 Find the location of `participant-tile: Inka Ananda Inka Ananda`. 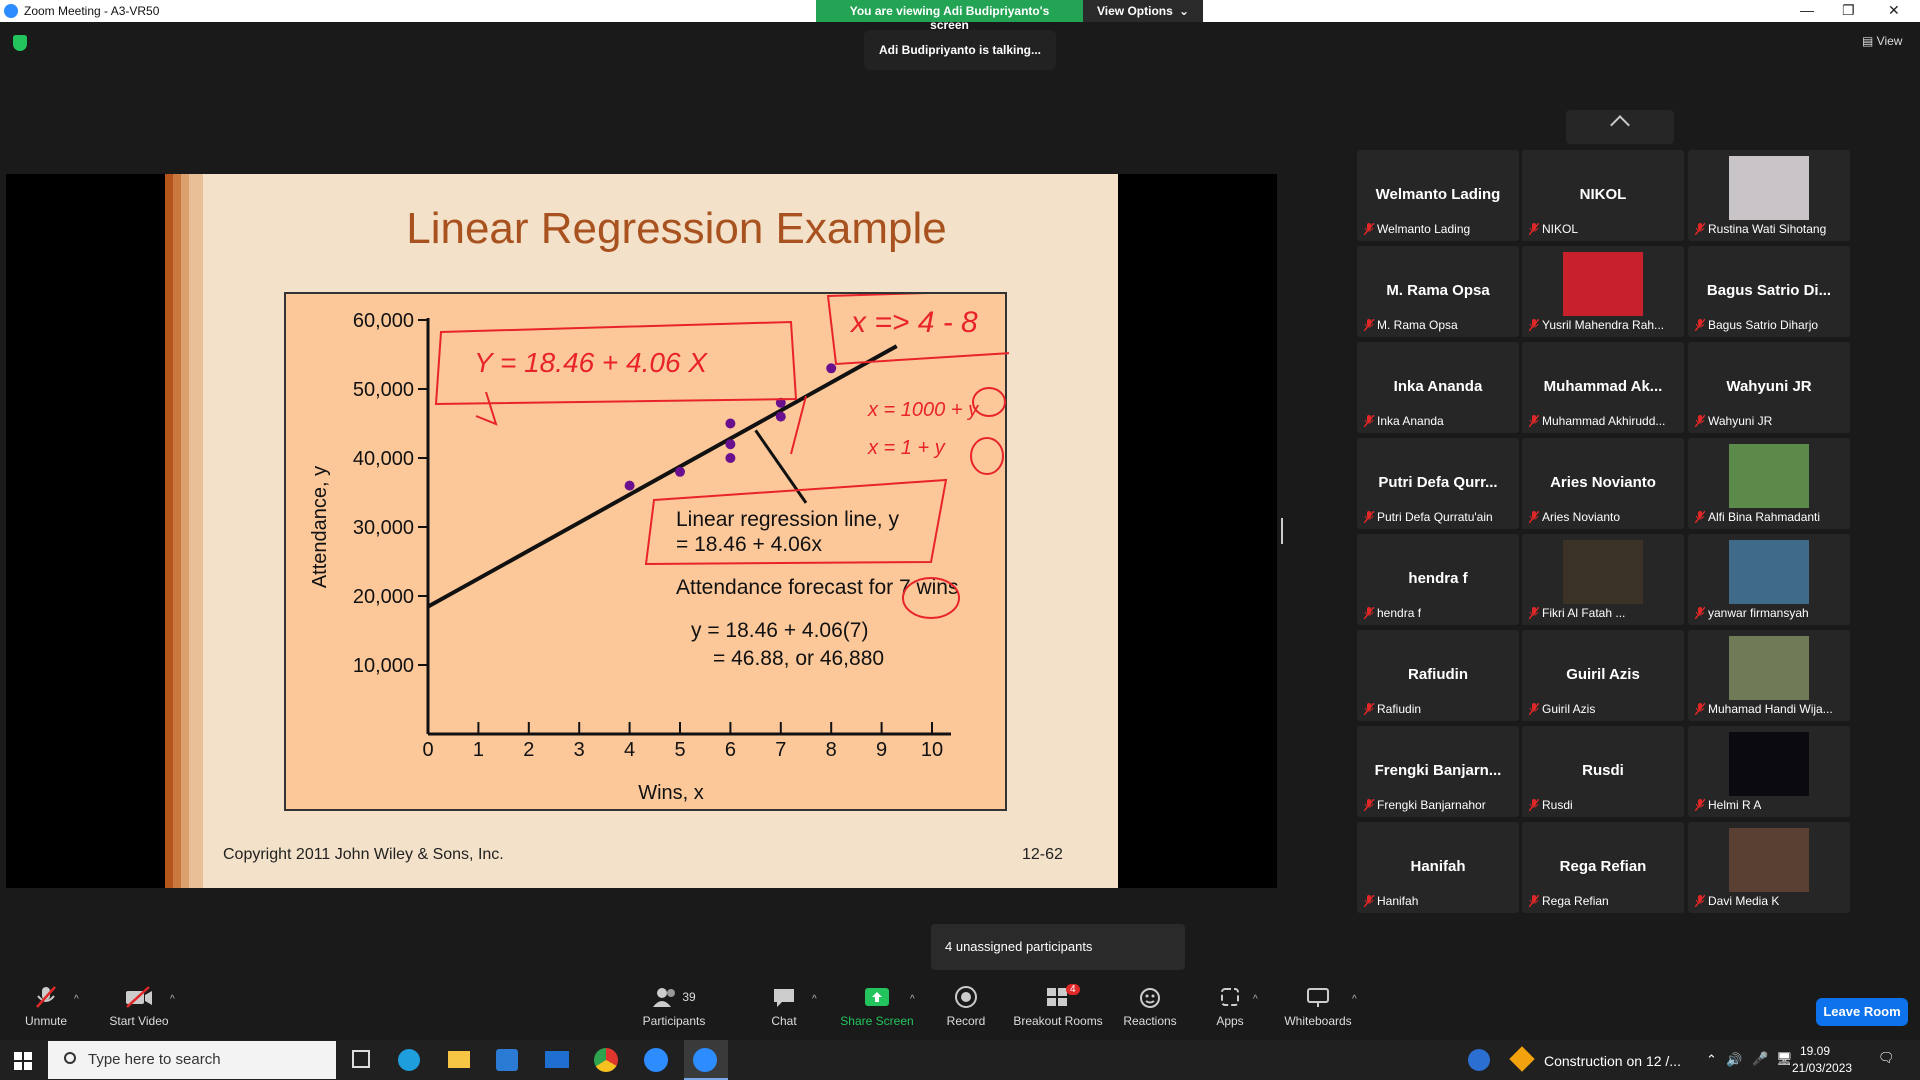

participant-tile: Inka Ananda Inka Ananda is located at coordinates (1438, 387).